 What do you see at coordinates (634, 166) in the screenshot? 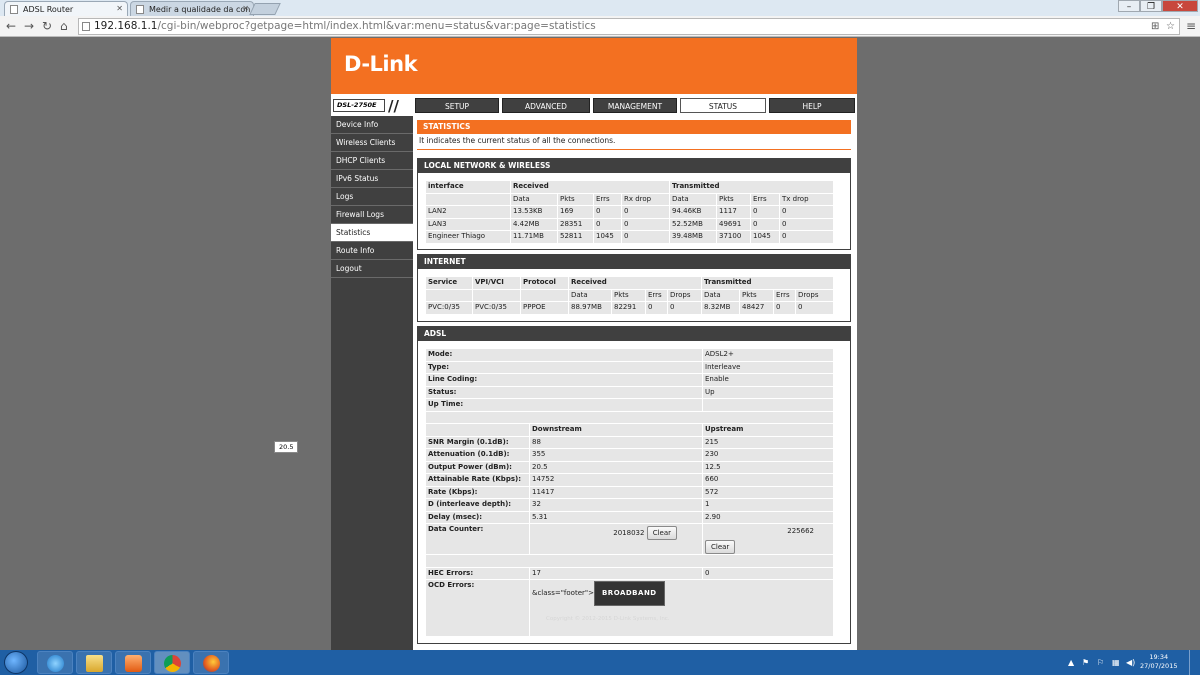
I see `lan-panel-title: LOCAL NETWORK & WIRELESS` at bounding box center [634, 166].